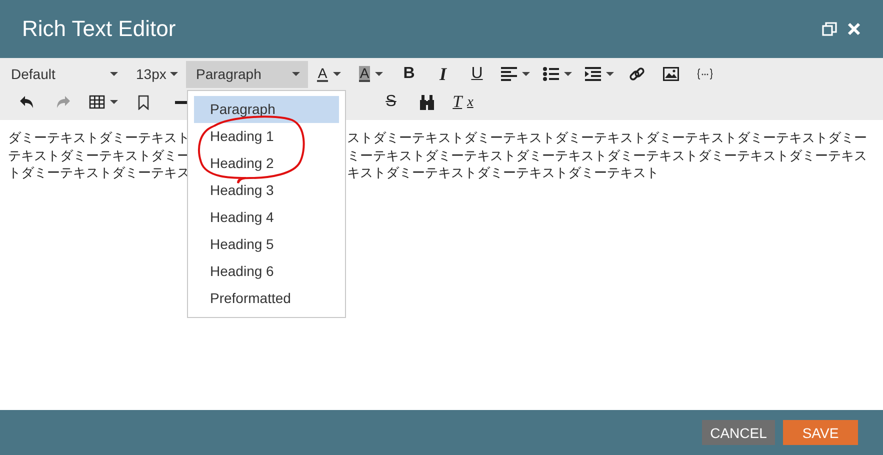 This screenshot has height=455, width=883. What do you see at coordinates (829, 29) in the screenshot?
I see `restore-icon` at bounding box center [829, 29].